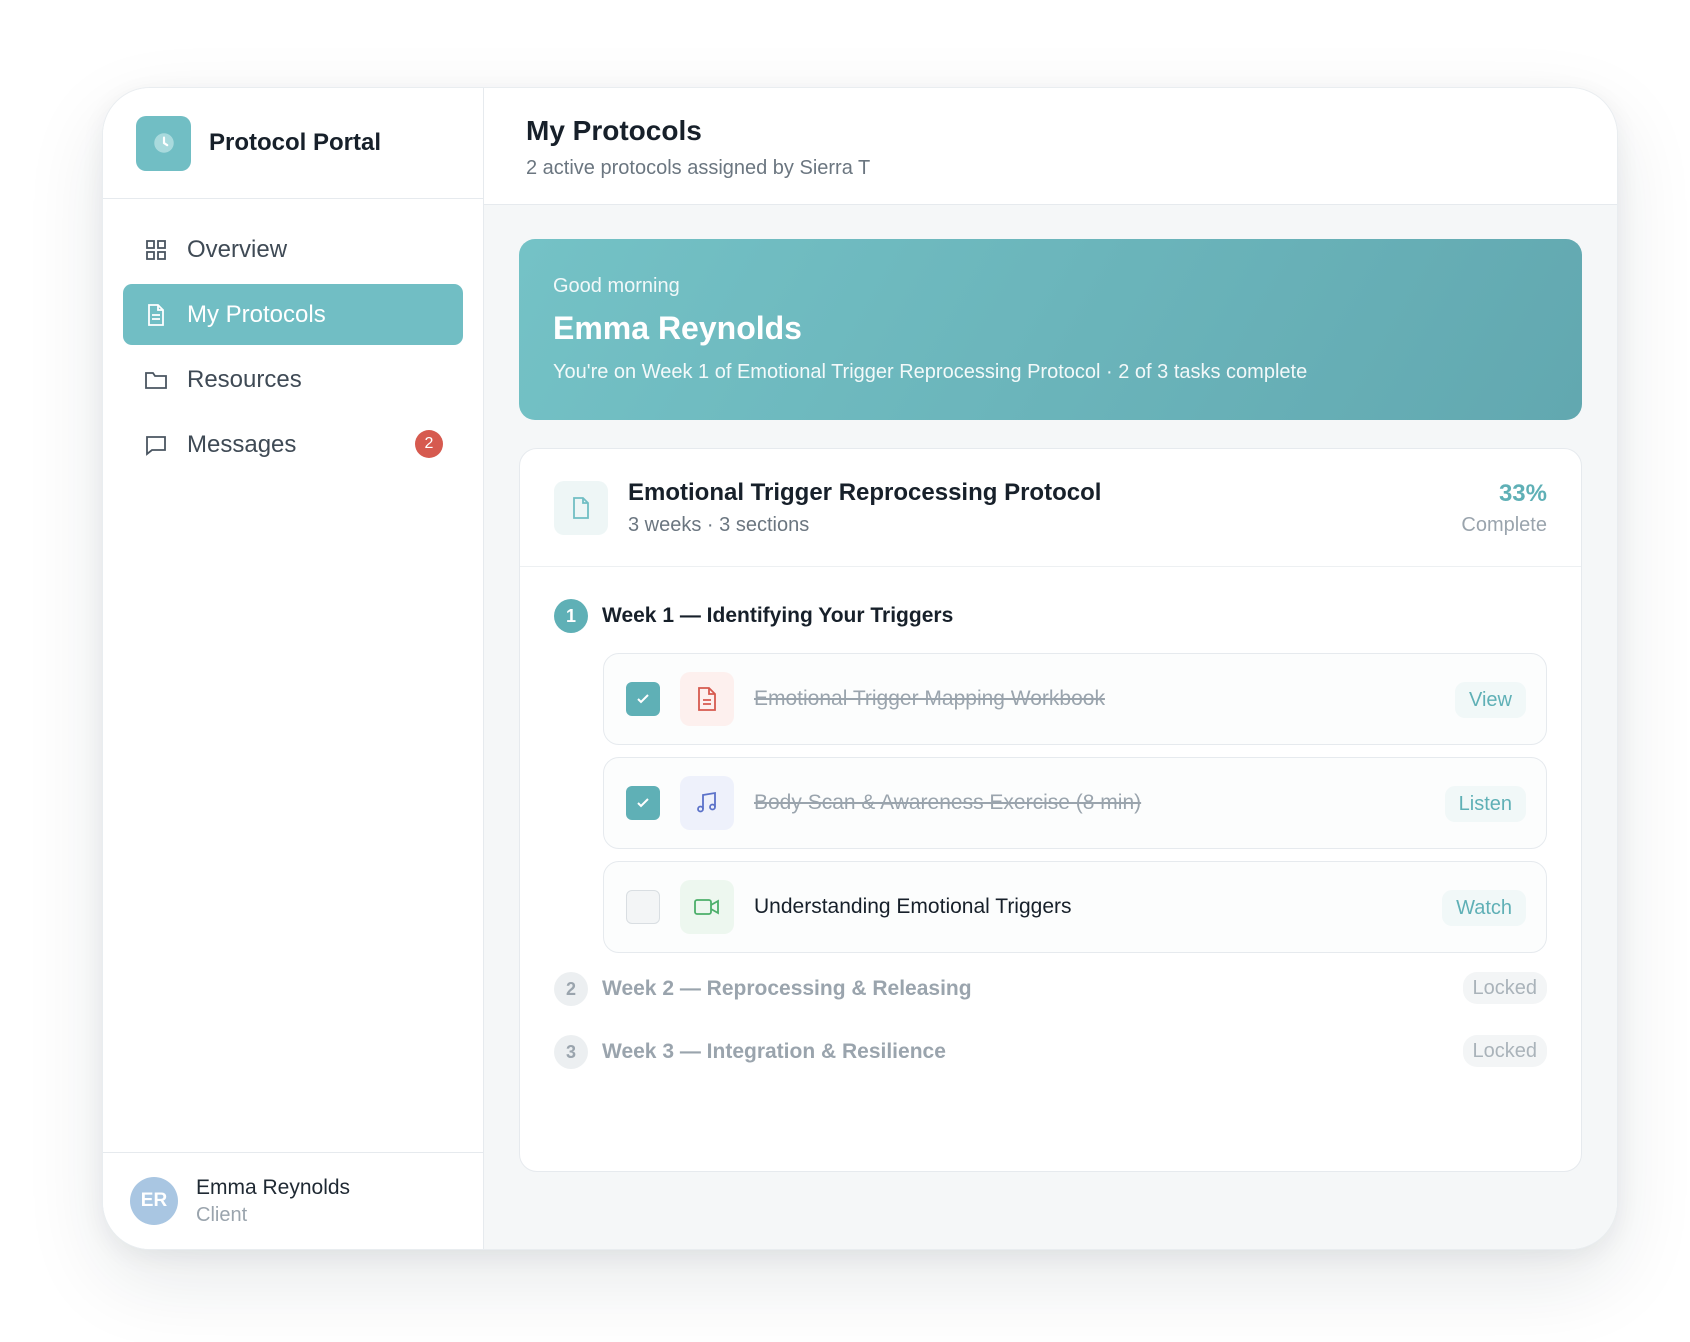 This screenshot has height=1342, width=1690. Describe the element at coordinates (1504, 508) in the screenshot. I see `completion-percent: 33% Complete` at that location.